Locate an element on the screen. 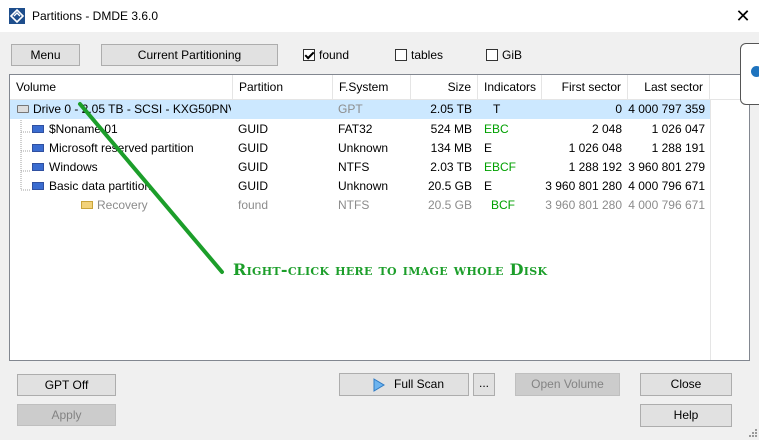 Image resolution: width=759 pixels, height=440 pixels. column-first-sector: First sector is located at coordinates (585, 87).